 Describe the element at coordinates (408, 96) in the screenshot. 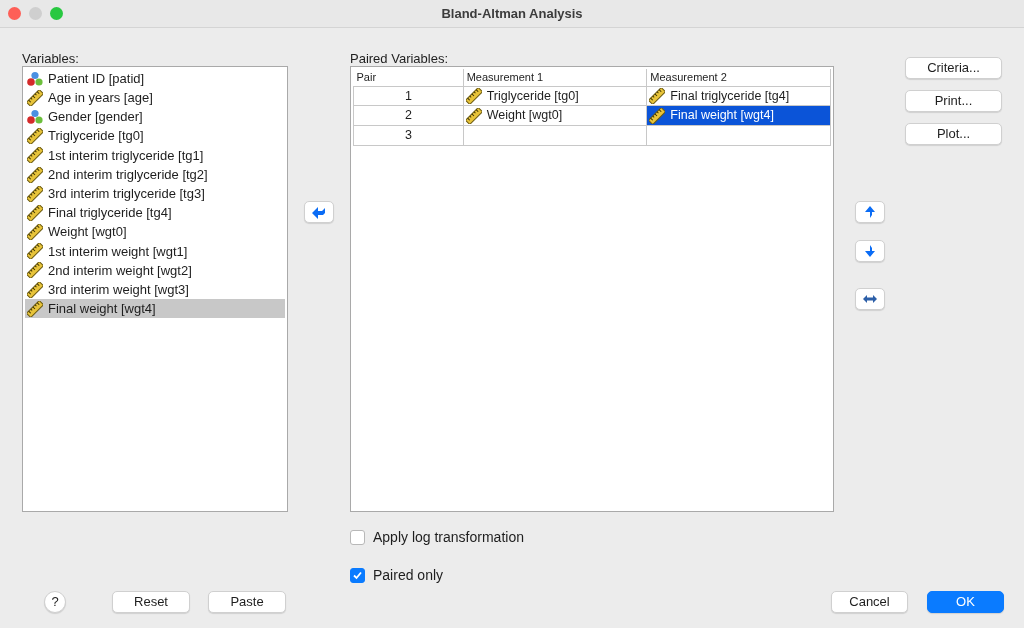

I see `pair-number-cell: 1` at that location.